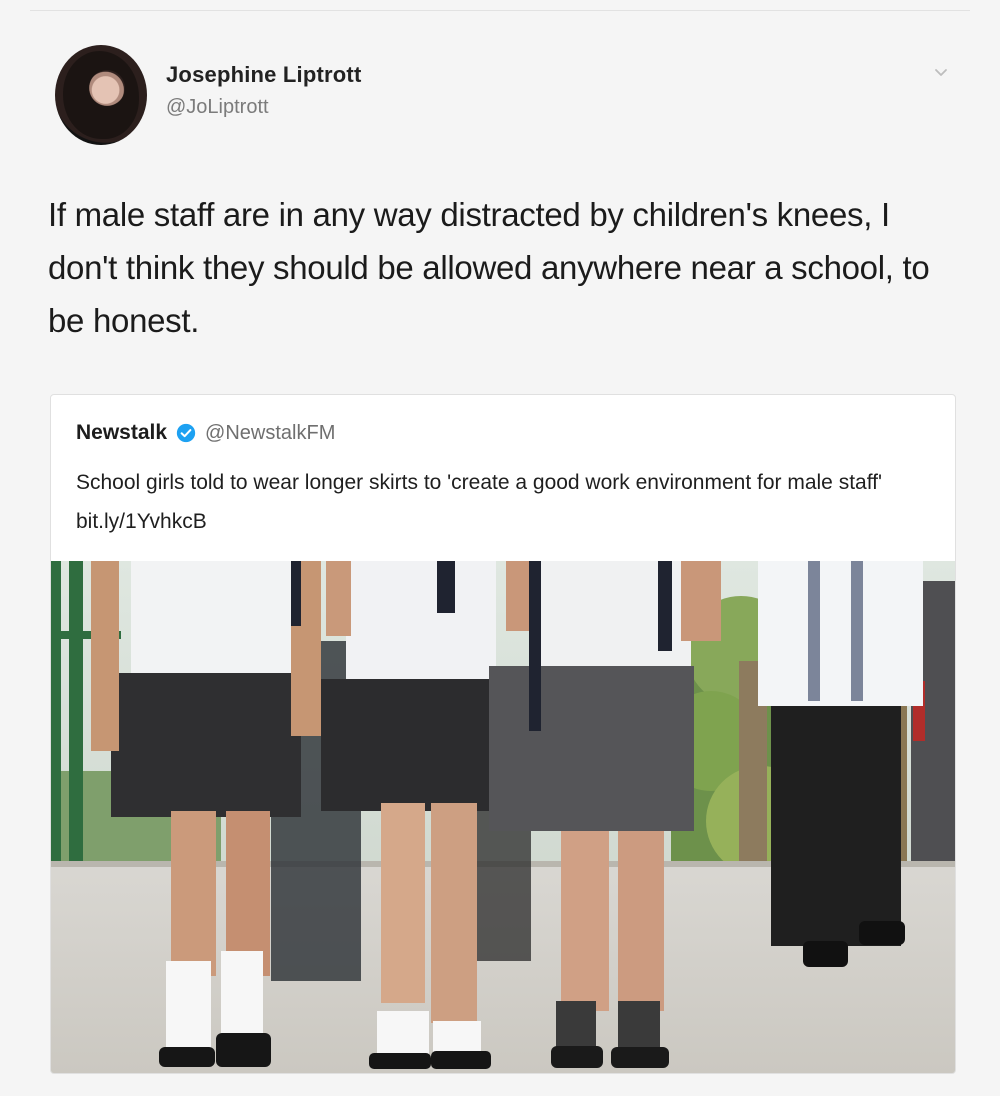  I want to click on avatar-hair, so click(101, 95).